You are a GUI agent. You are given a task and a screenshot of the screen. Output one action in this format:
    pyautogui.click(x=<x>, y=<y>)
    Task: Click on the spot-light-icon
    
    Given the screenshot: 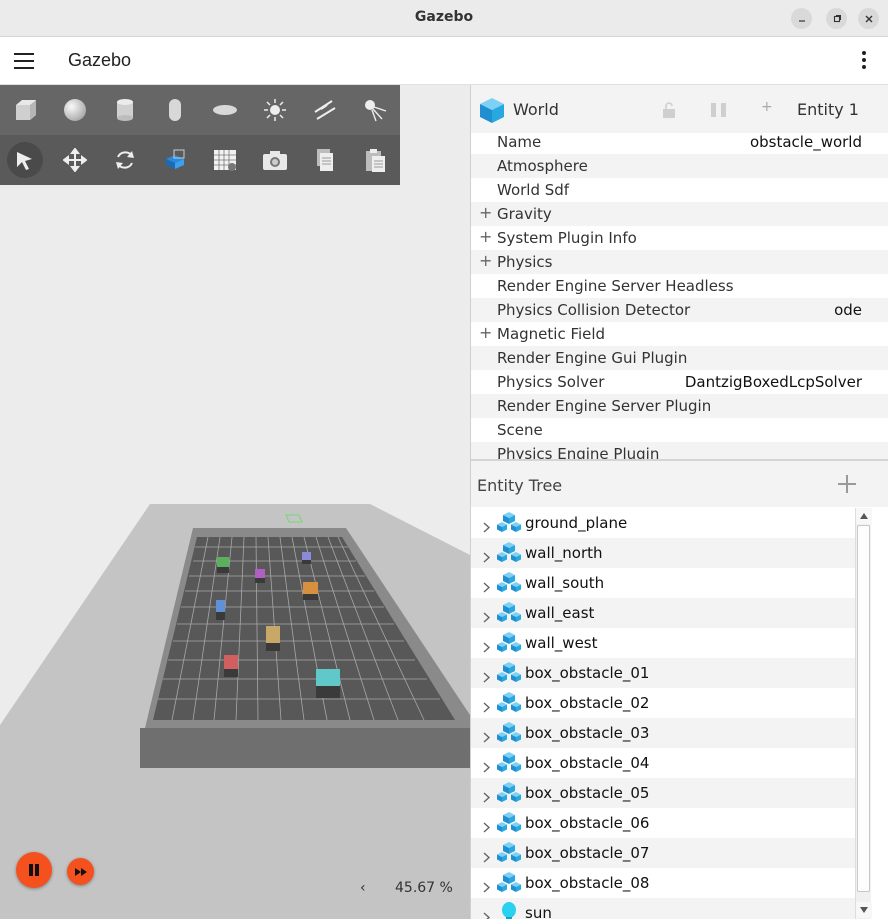 What is the action you would take?
    pyautogui.click(x=376, y=111)
    